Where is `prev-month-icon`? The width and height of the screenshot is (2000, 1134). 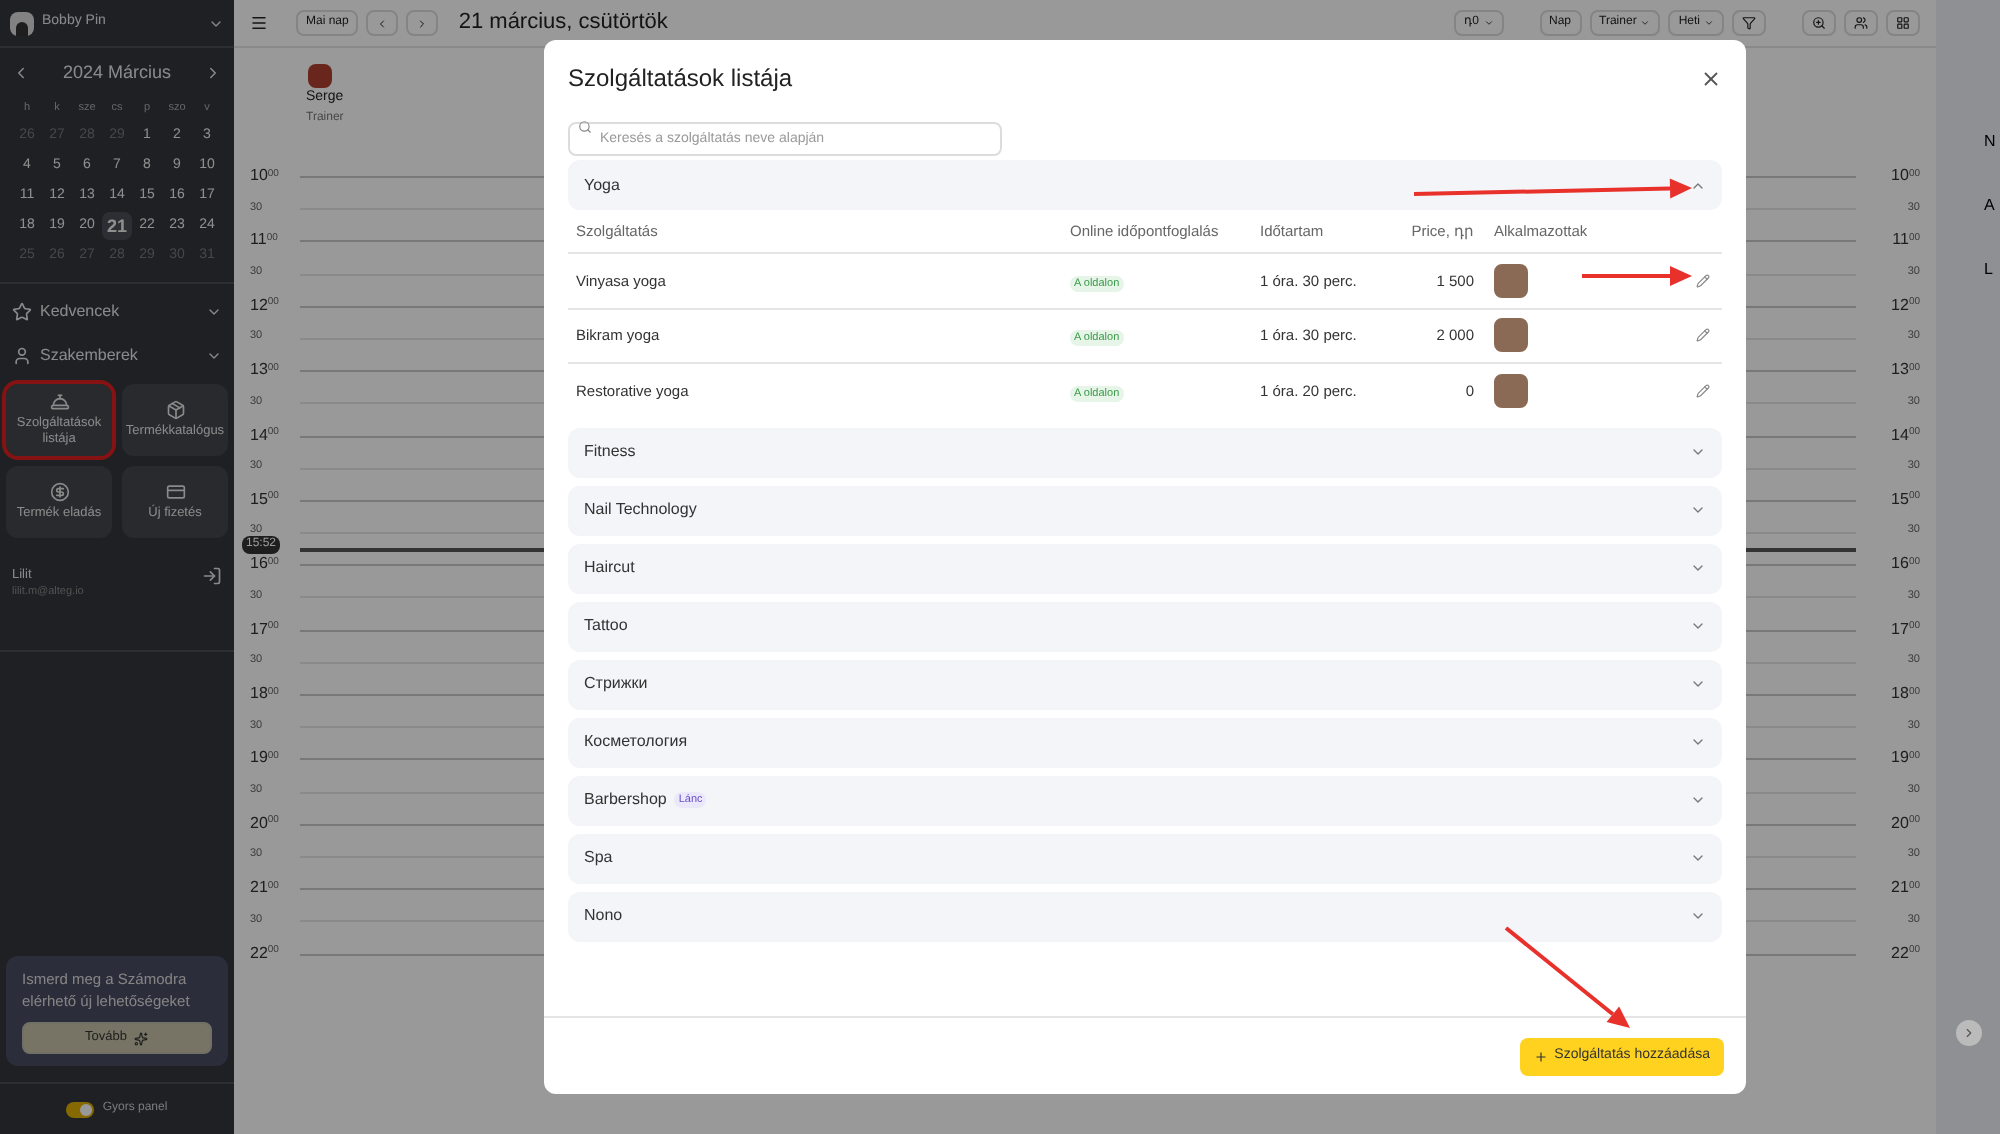 prev-month-icon is located at coordinates (21, 73).